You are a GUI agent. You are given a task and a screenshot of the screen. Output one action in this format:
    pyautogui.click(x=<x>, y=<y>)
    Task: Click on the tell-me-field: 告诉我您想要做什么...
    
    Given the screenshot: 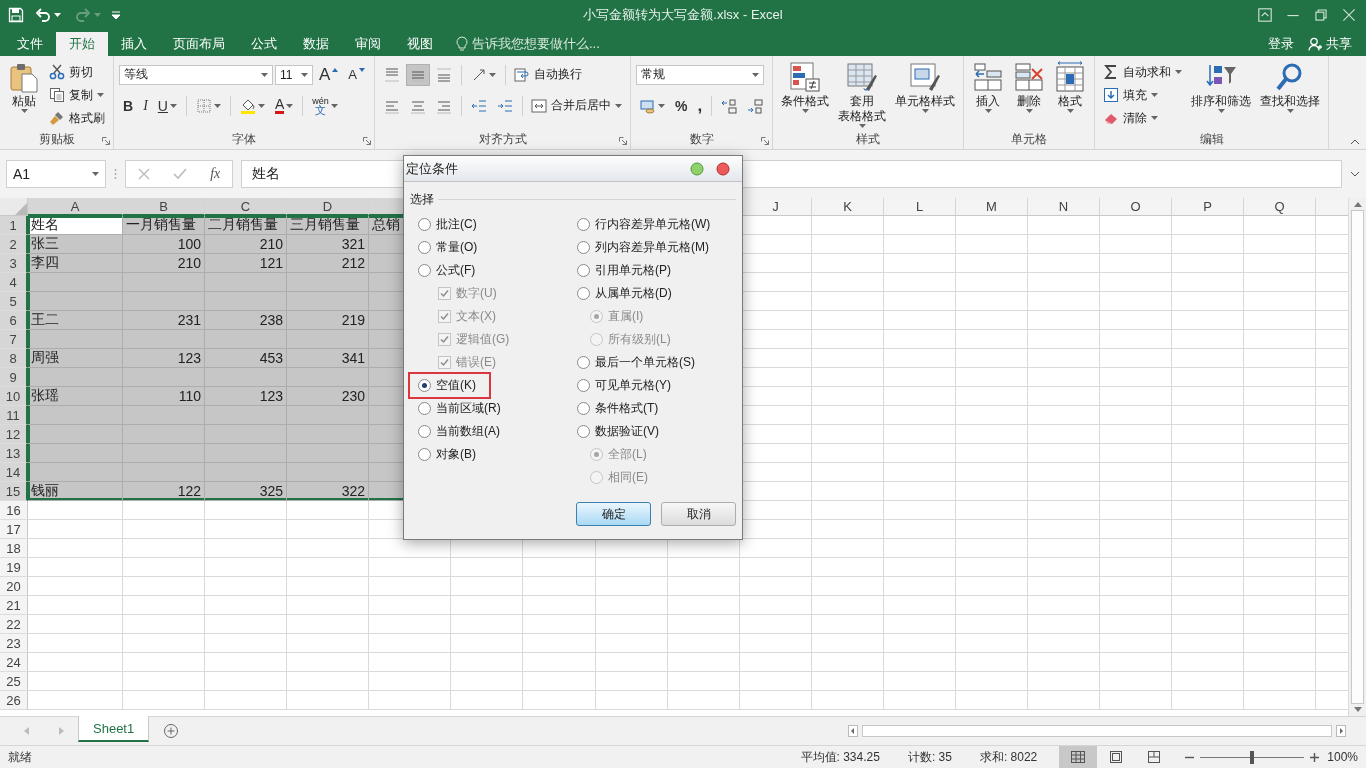 What is the action you would take?
    pyautogui.click(x=528, y=44)
    